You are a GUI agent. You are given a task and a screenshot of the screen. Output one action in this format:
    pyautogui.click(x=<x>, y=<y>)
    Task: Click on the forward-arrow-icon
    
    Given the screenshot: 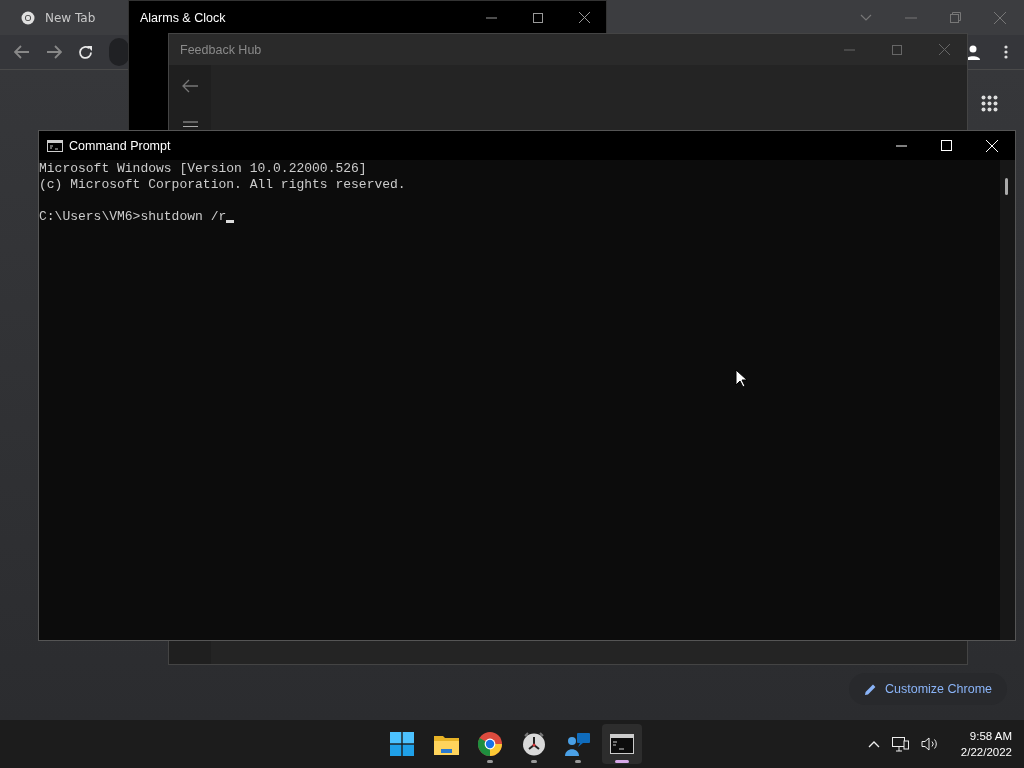 What is the action you would take?
    pyautogui.click(x=54, y=52)
    